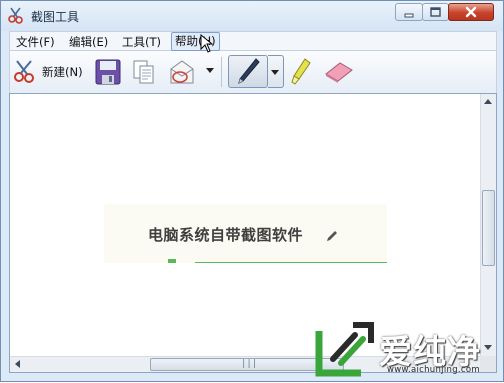 Image resolution: width=504 pixels, height=383 pixels. I want to click on content-banner: 电脑系统自带截图软件, so click(245, 233).